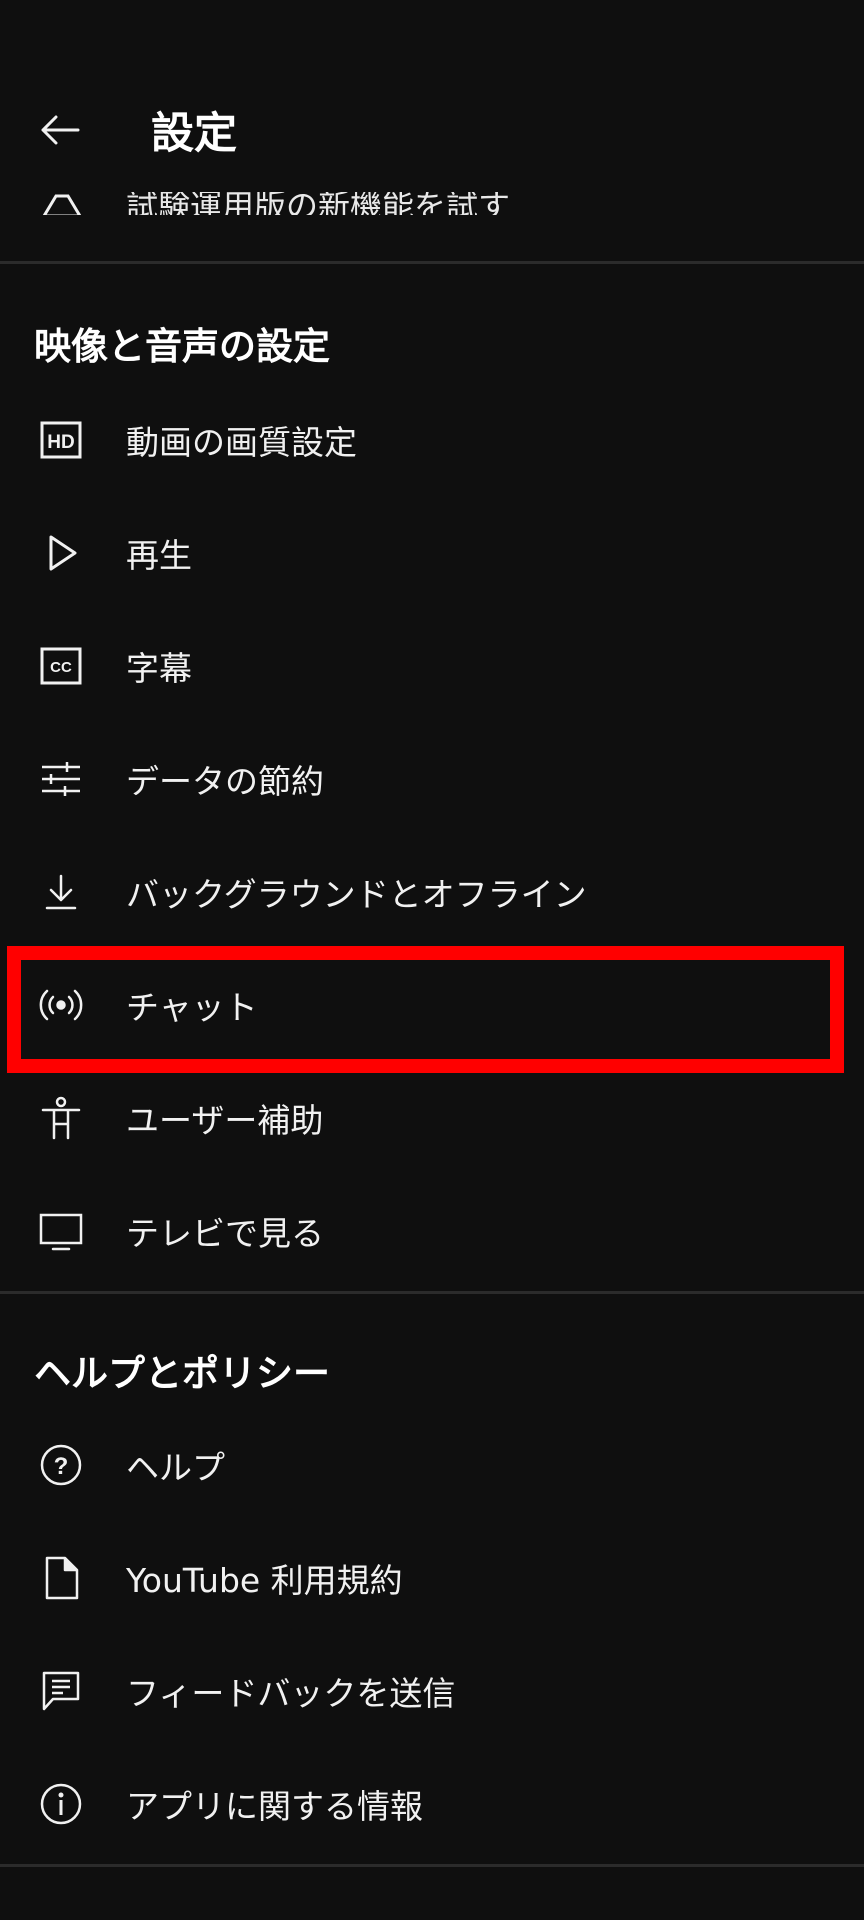 The height and width of the screenshot is (1920, 864). What do you see at coordinates (182, 1373) in the screenshot?
I see `section-header-help-policy: ヘルプとポリシー` at bounding box center [182, 1373].